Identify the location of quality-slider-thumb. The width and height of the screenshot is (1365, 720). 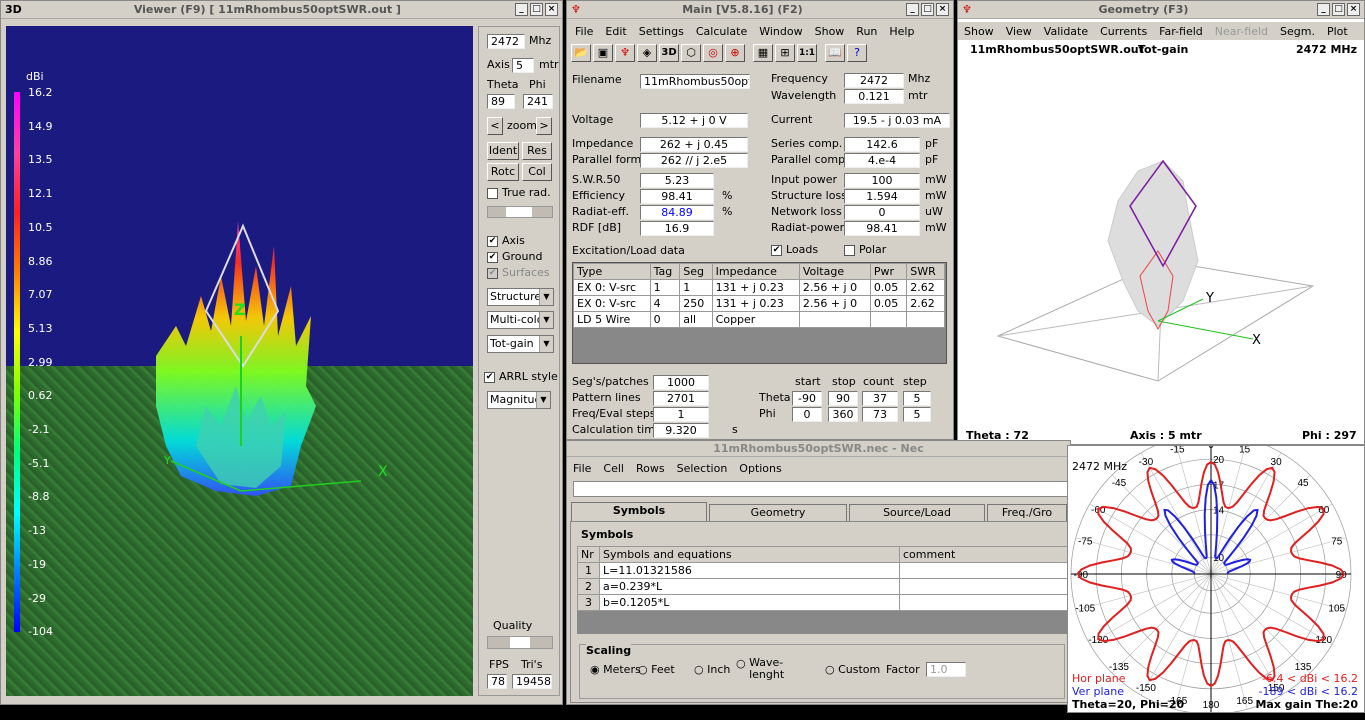
(520, 642).